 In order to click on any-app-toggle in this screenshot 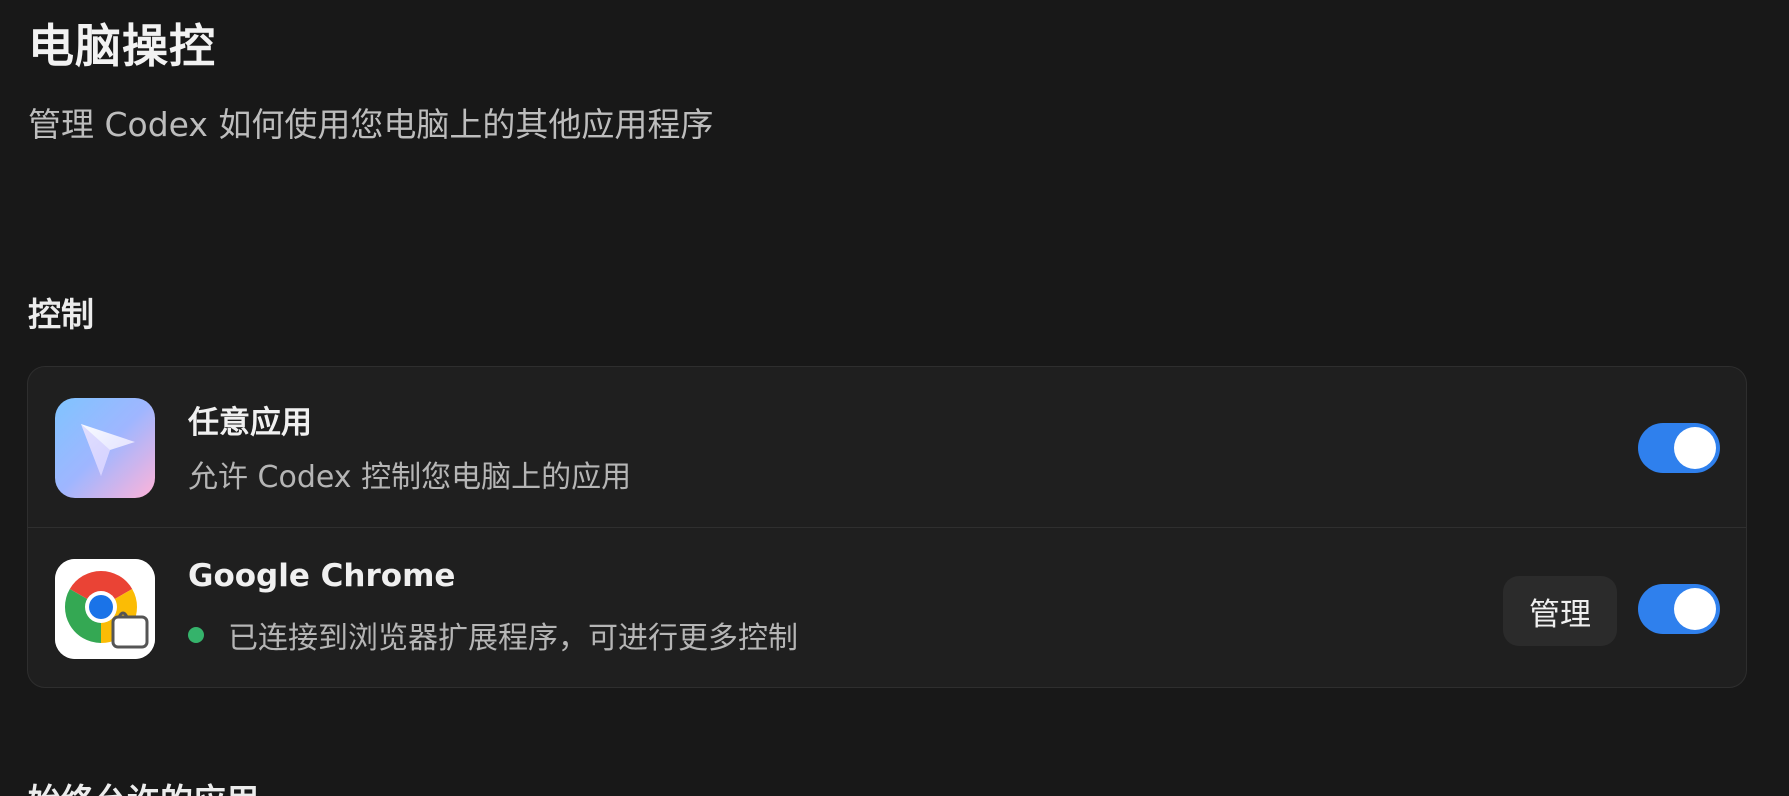, I will do `click(1679, 448)`.